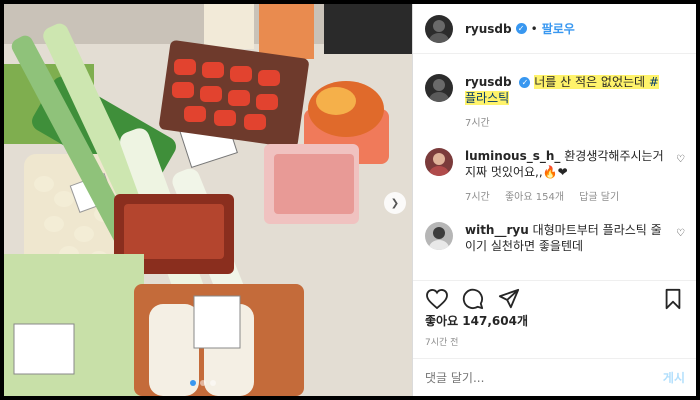 The height and width of the screenshot is (400, 700). What do you see at coordinates (395, 203) in the screenshot?
I see `next-photo-button: ❯` at bounding box center [395, 203].